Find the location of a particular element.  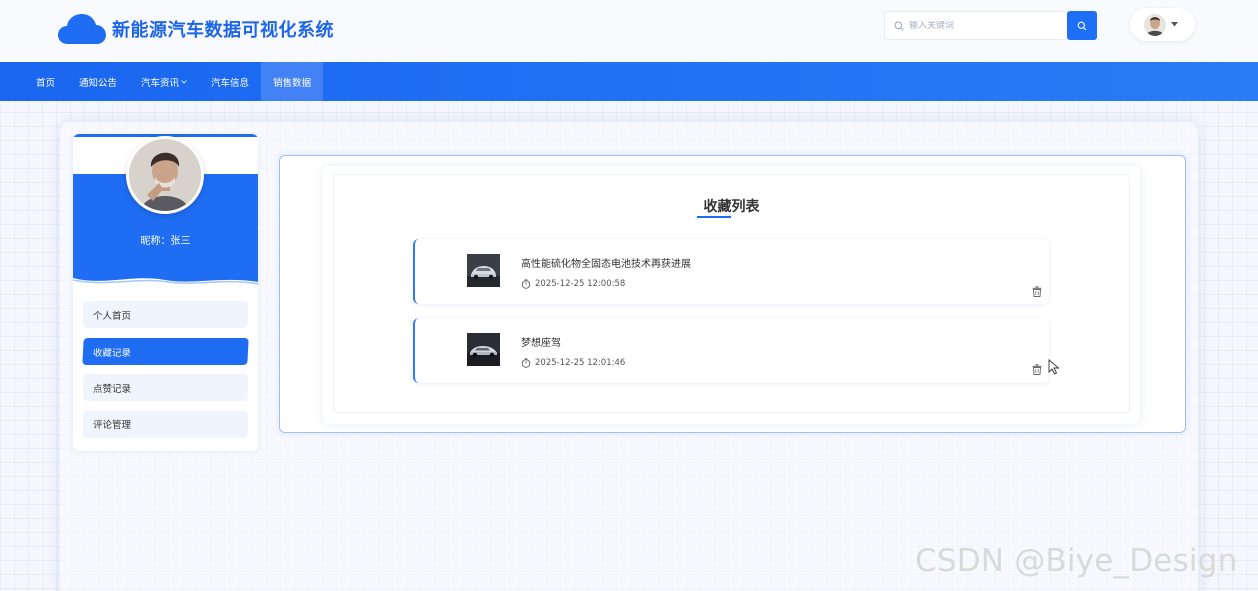

user-sidebar: 昵称：张三 个人首页 收藏记录 点赞记录 评论管理 is located at coordinates (165, 292).